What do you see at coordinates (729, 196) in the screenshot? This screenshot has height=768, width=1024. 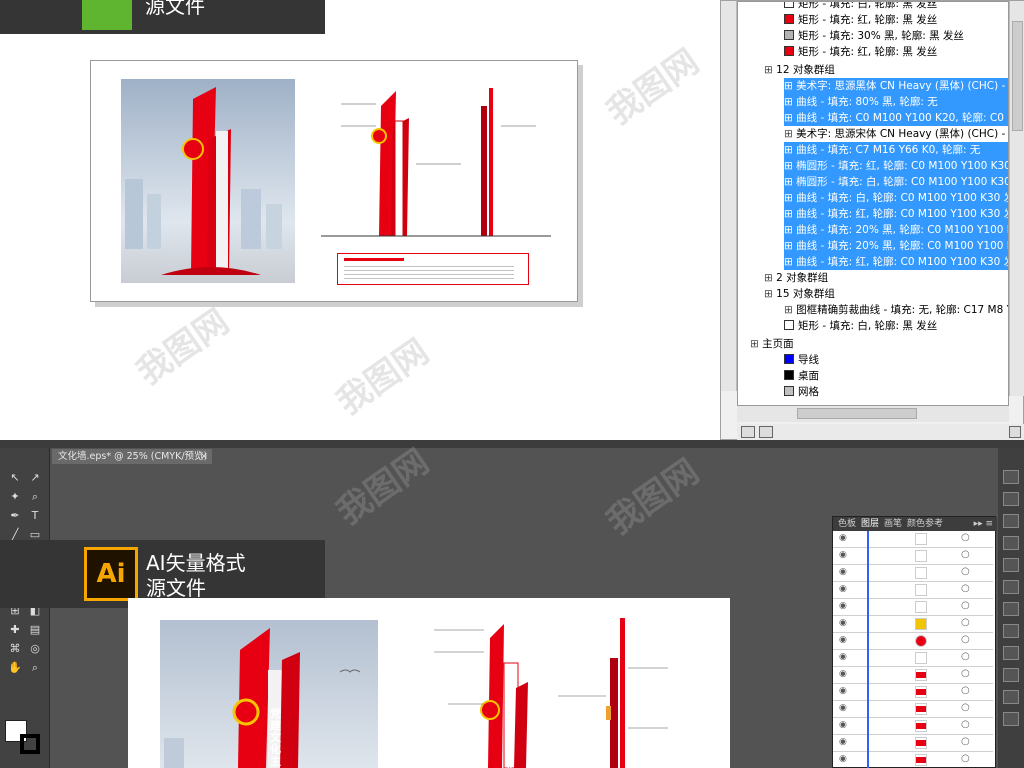 I see `panel-left-scrollbar` at bounding box center [729, 196].